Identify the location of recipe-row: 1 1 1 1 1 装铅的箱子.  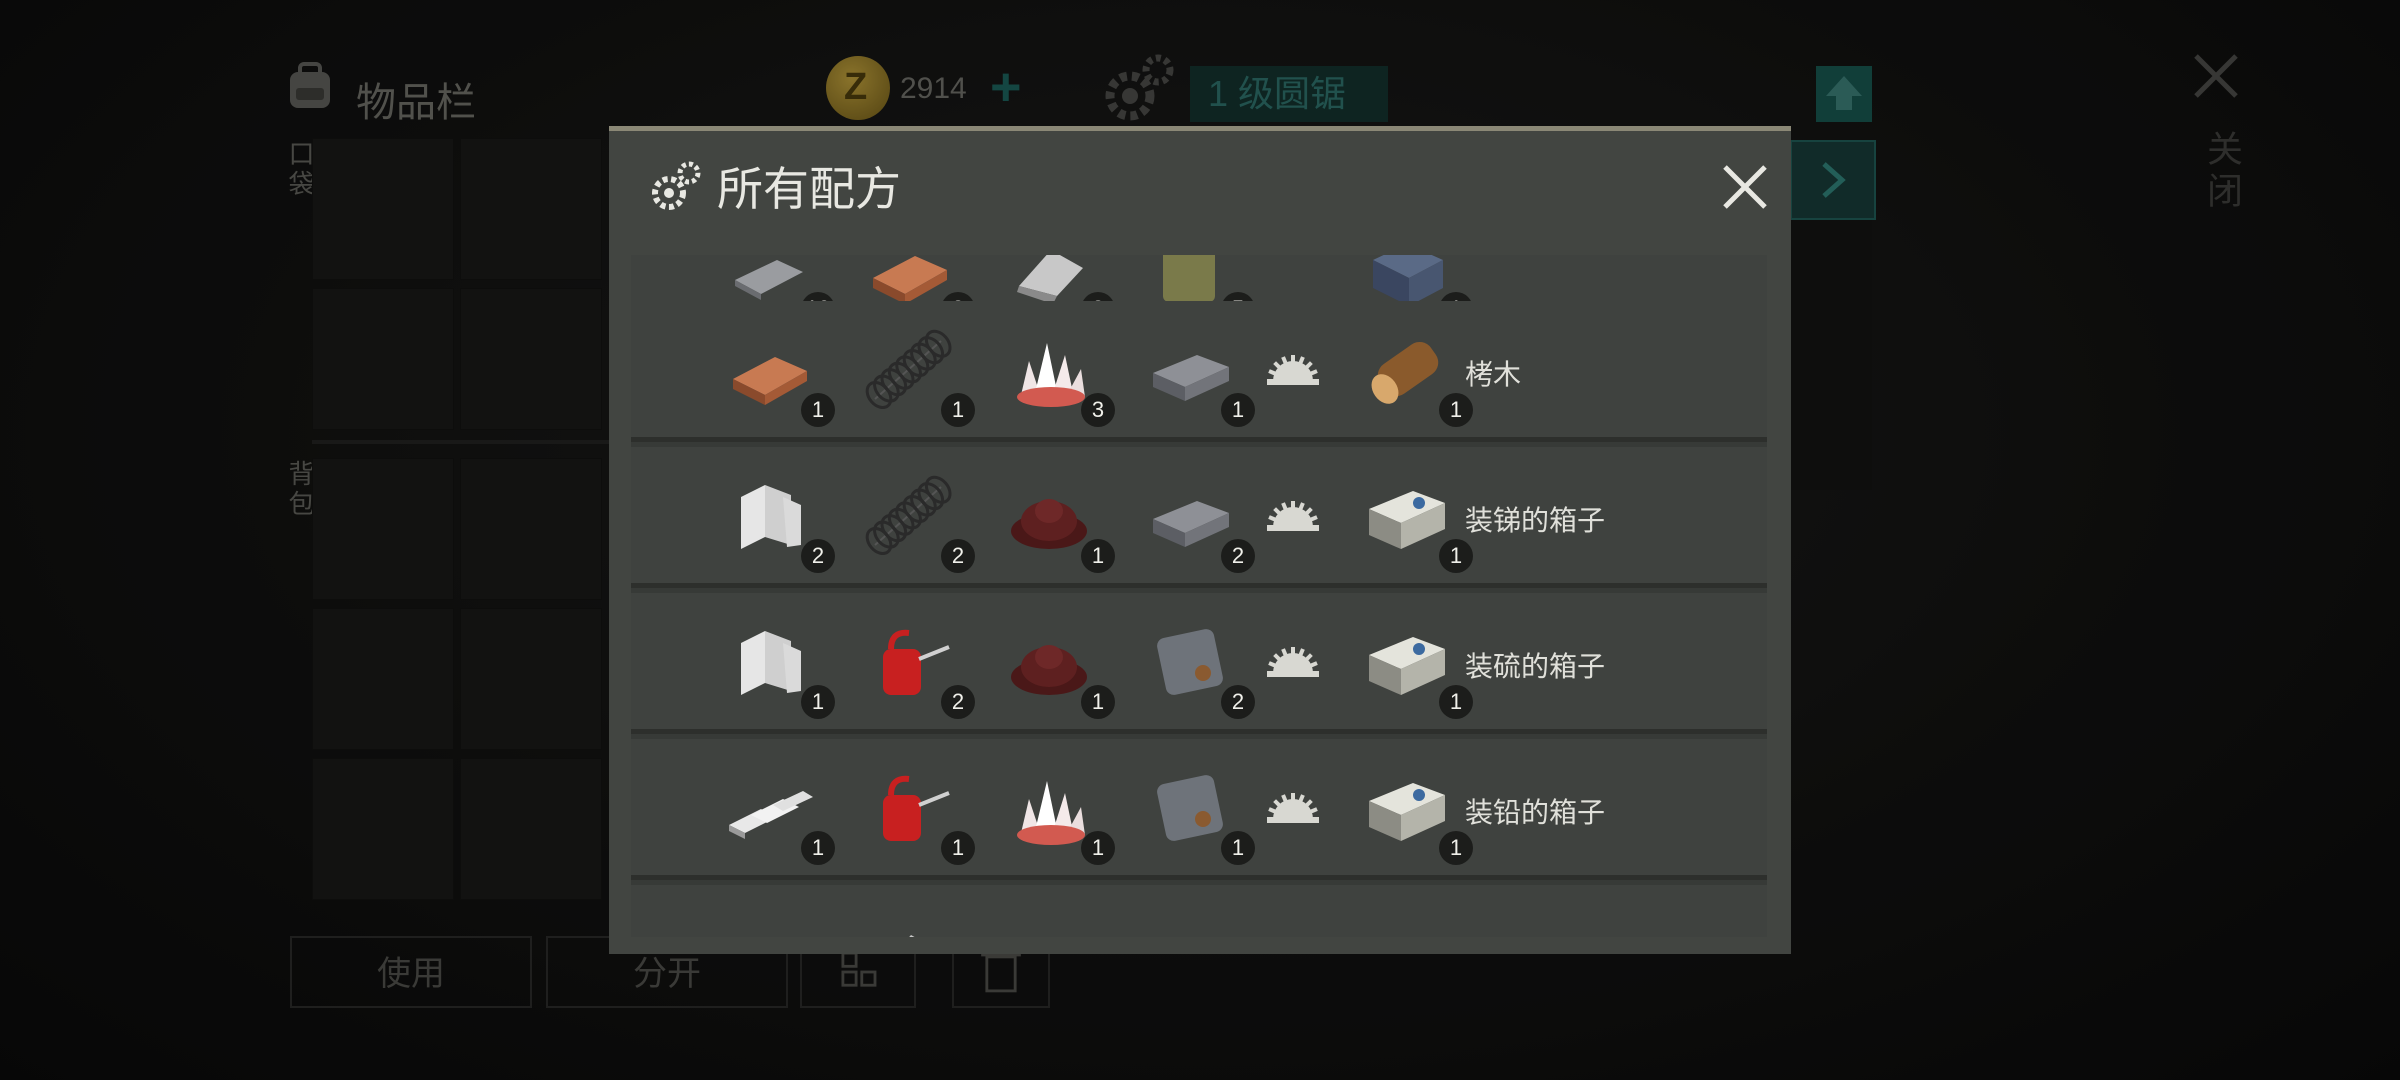
(1199, 809).